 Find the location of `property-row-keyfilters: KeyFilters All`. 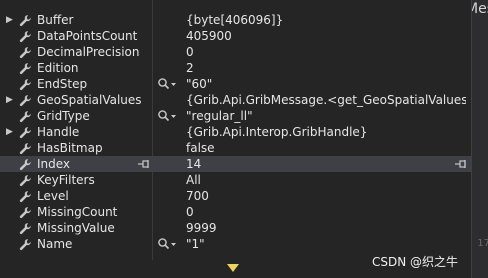

property-row-keyfilters: KeyFilters All is located at coordinates (235, 180).